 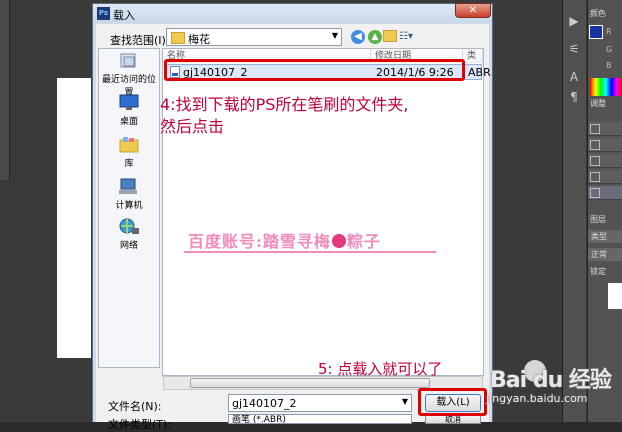 I want to click on place-network: 网络, so click(x=129, y=234).